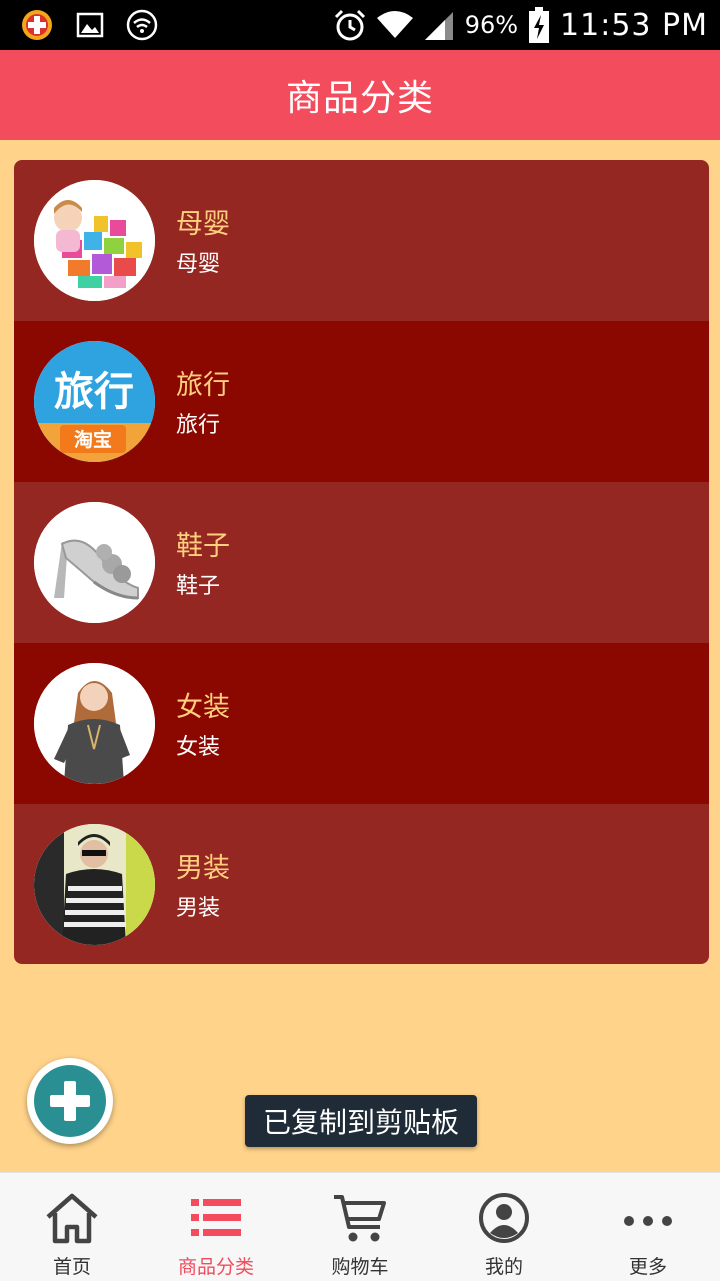 The image size is (720, 1281). What do you see at coordinates (203, 224) in the screenshot?
I see `category-name: 母婴` at bounding box center [203, 224].